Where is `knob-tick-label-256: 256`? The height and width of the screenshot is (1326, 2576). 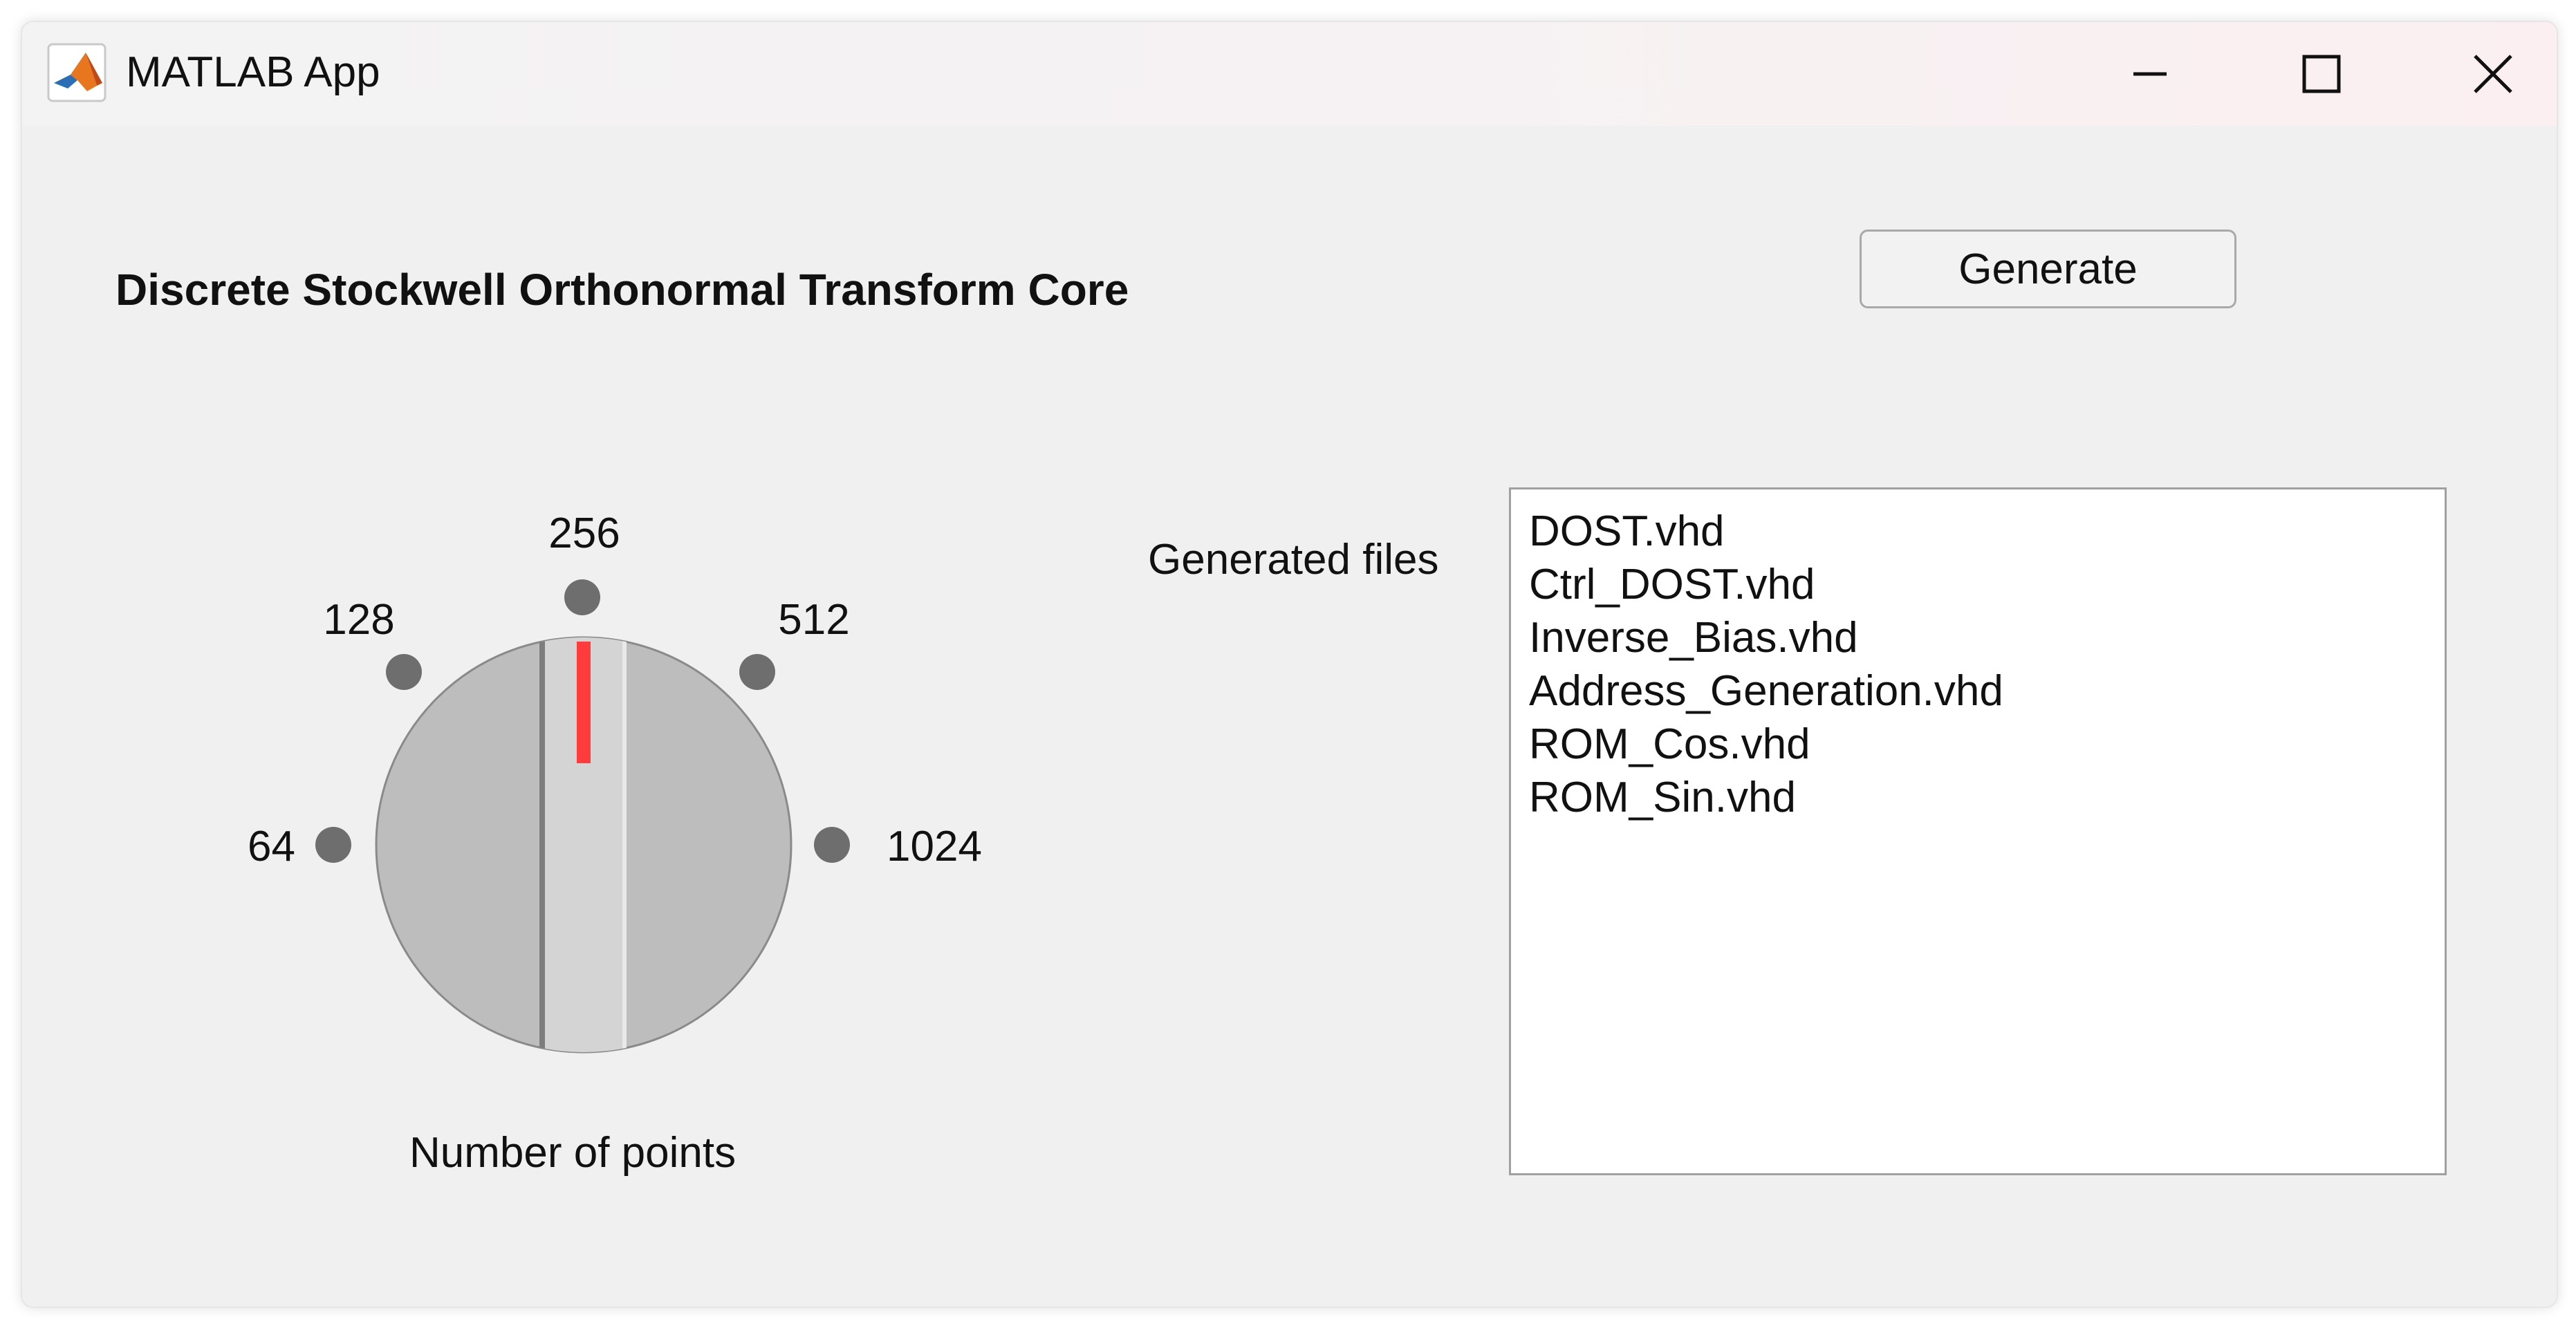
knob-tick-label-256: 256 is located at coordinates (584, 533).